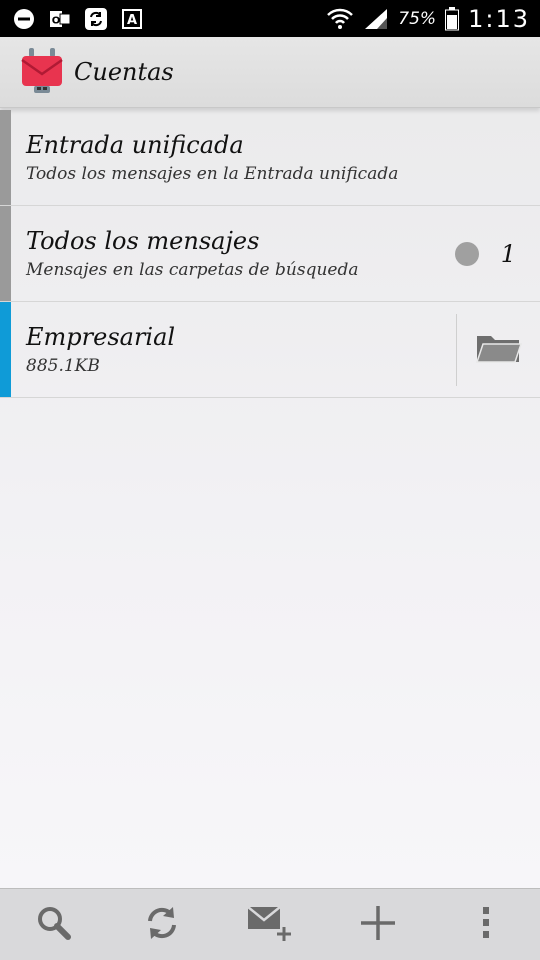 The image size is (540, 960). I want to click on overflow-menu-icon, so click(486, 925).